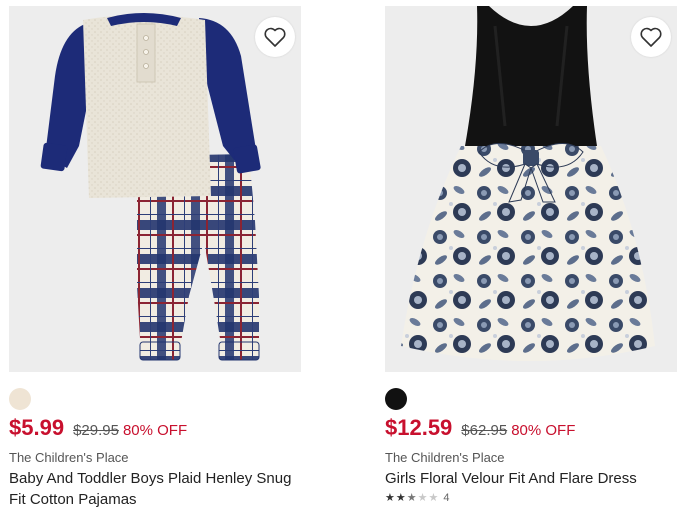  What do you see at coordinates (419, 427) in the screenshot?
I see `sale-price: $12.59` at bounding box center [419, 427].